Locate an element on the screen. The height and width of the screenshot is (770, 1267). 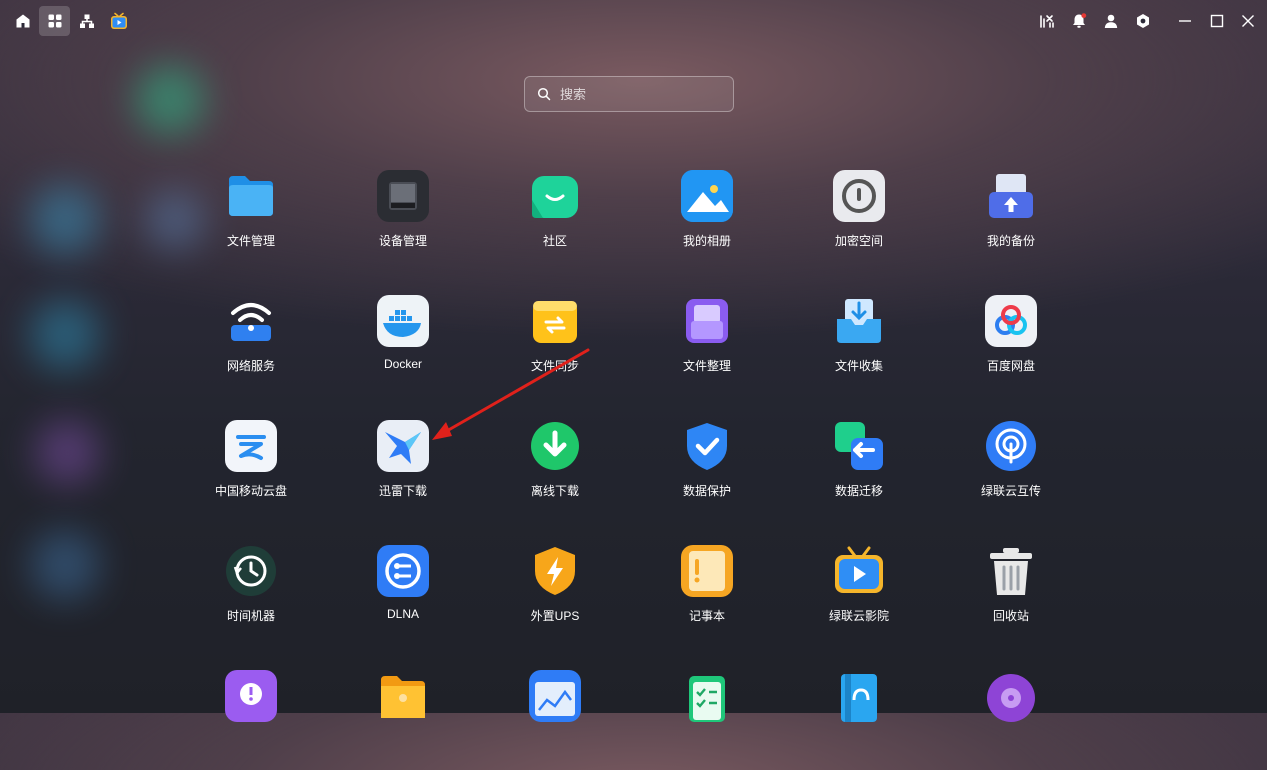
app-network-service: 网络服务 is located at coordinates (251, 345).